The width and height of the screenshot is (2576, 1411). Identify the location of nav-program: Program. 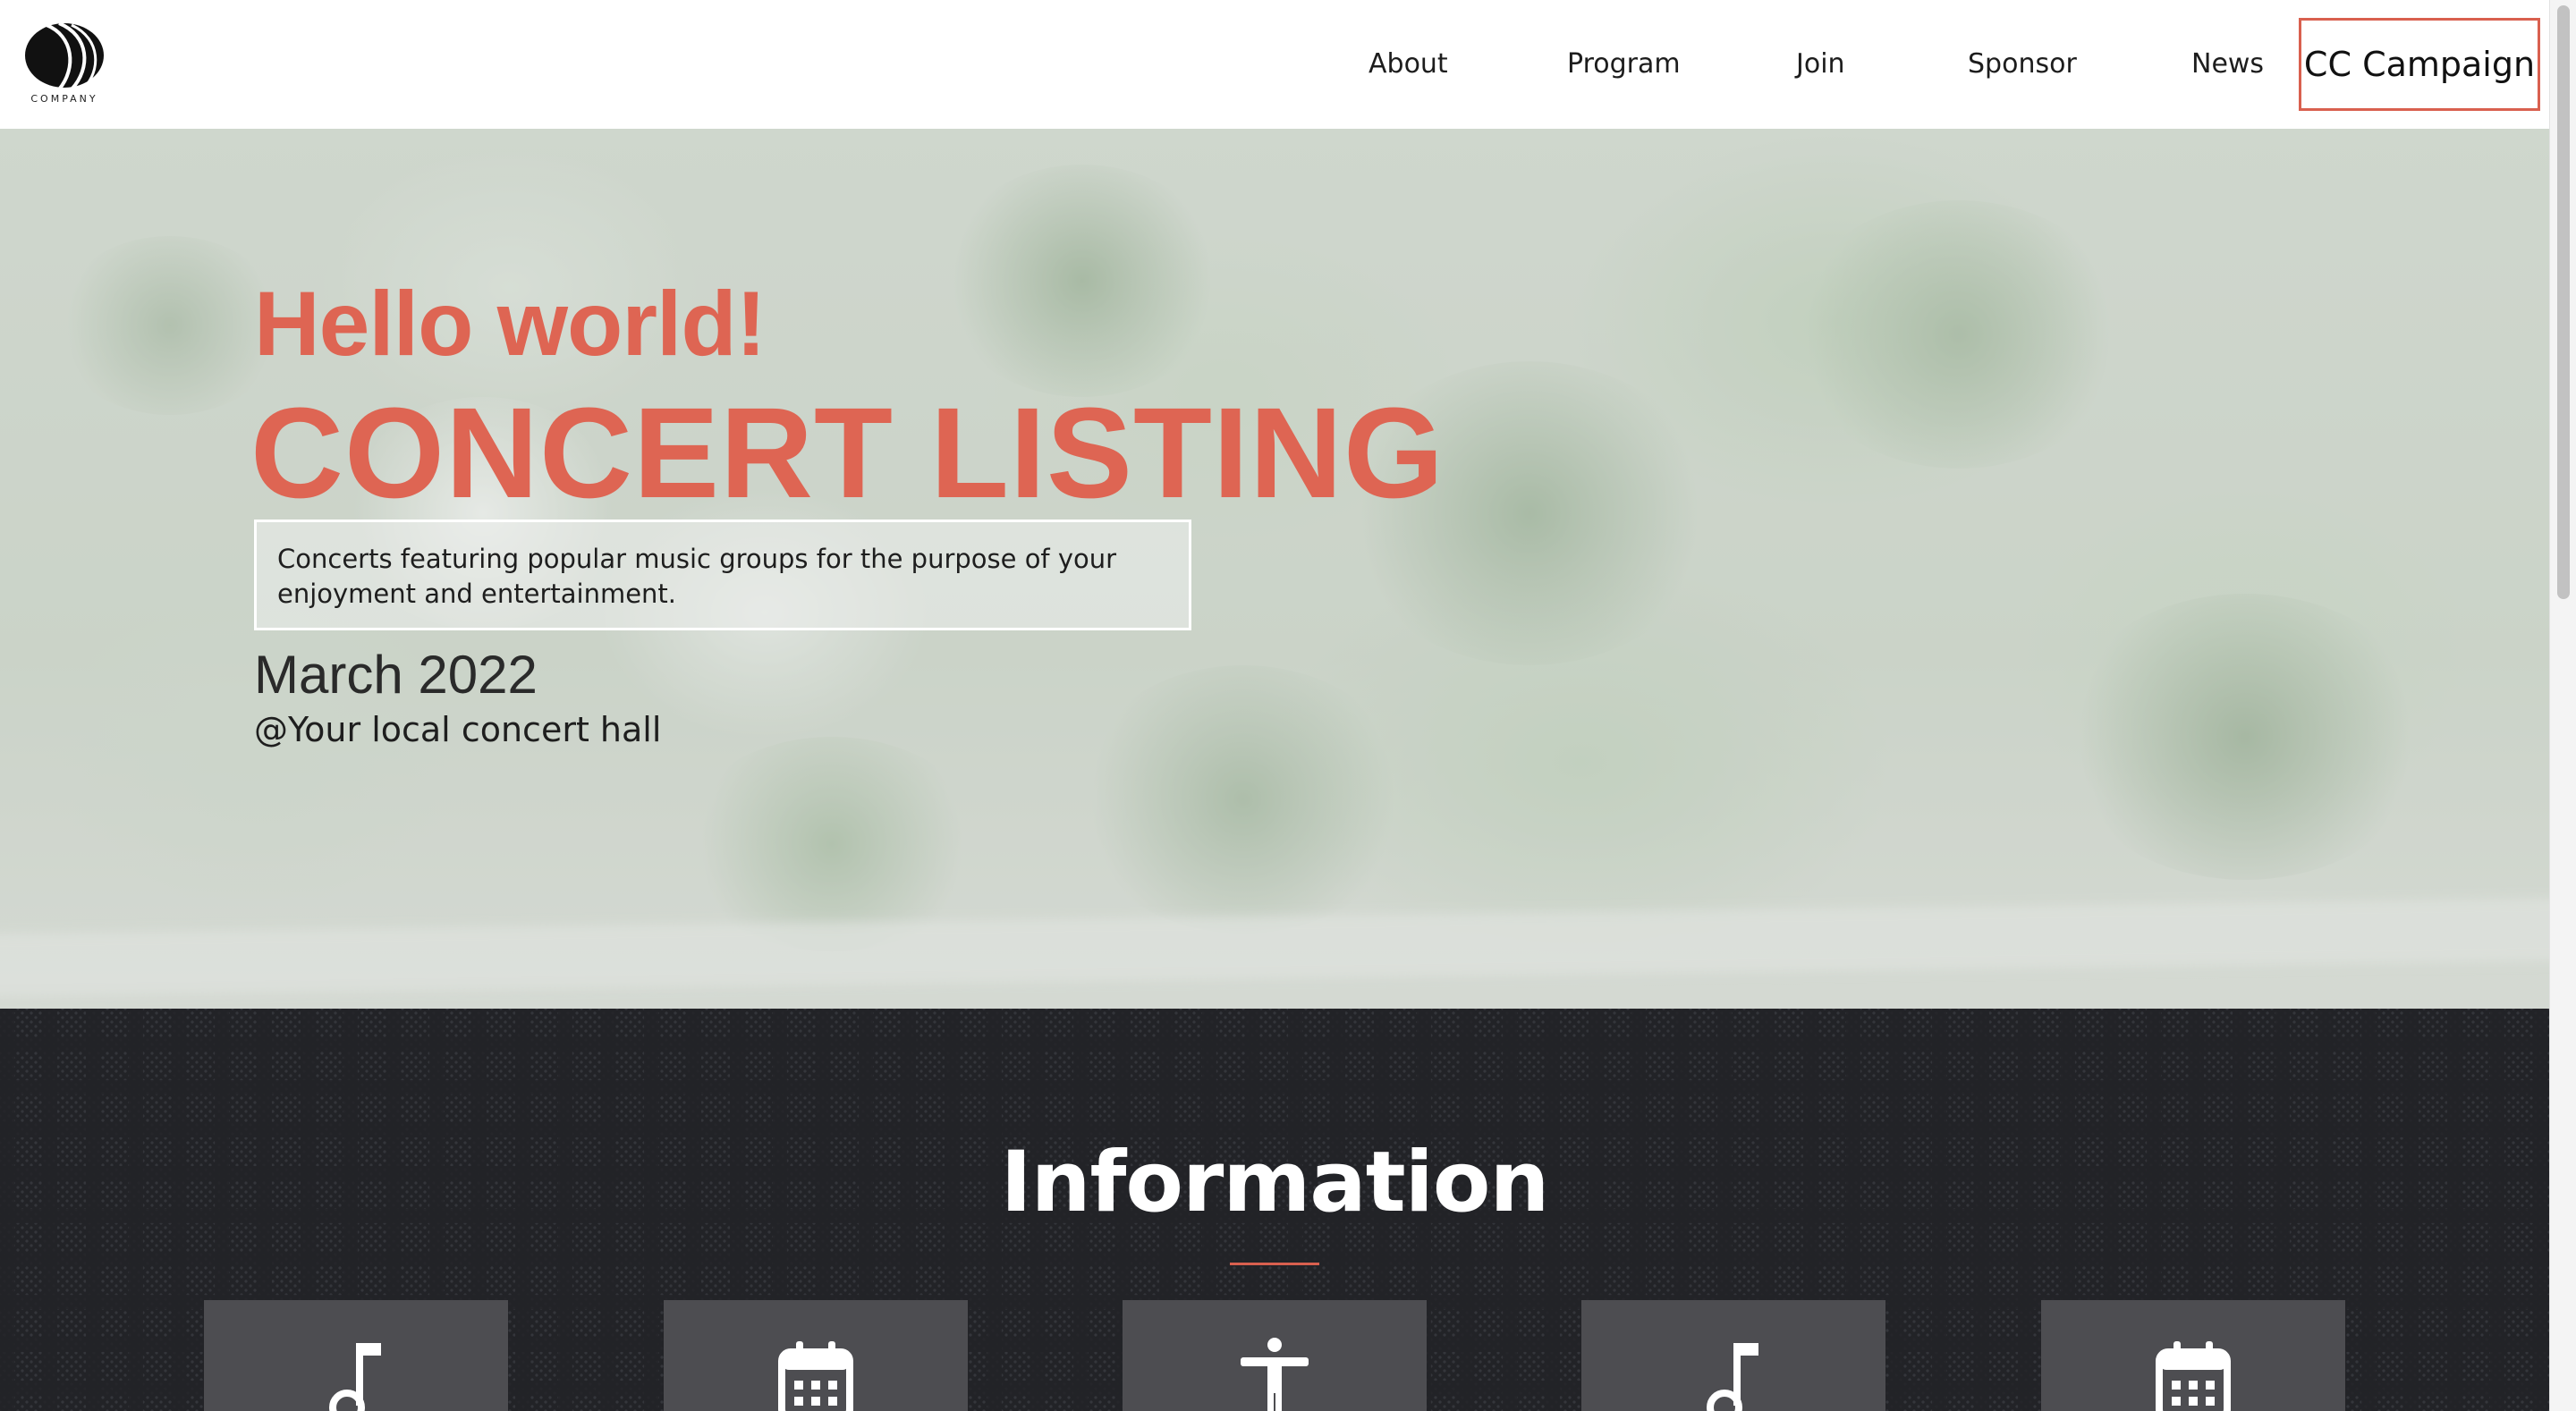
(1624, 64).